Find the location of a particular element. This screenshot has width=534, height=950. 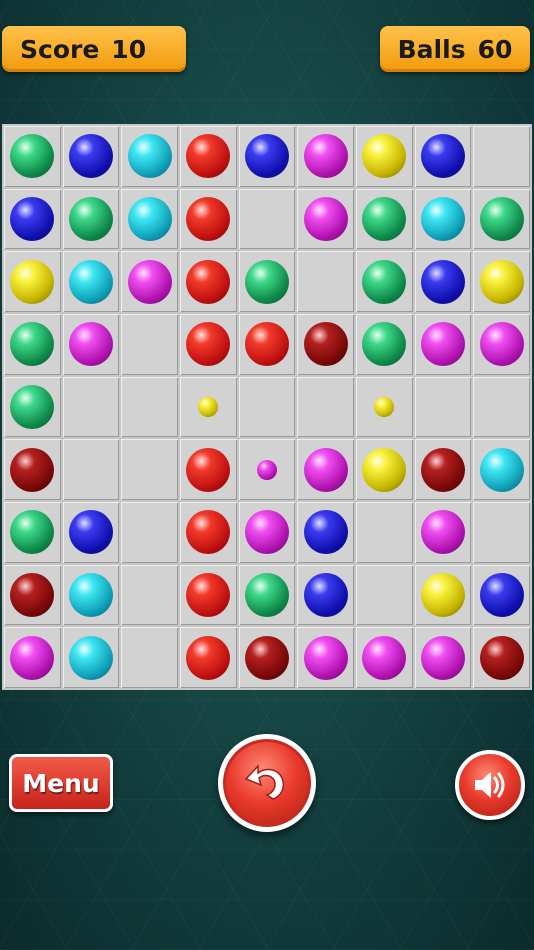

menu-button: Menu is located at coordinates (61, 783).